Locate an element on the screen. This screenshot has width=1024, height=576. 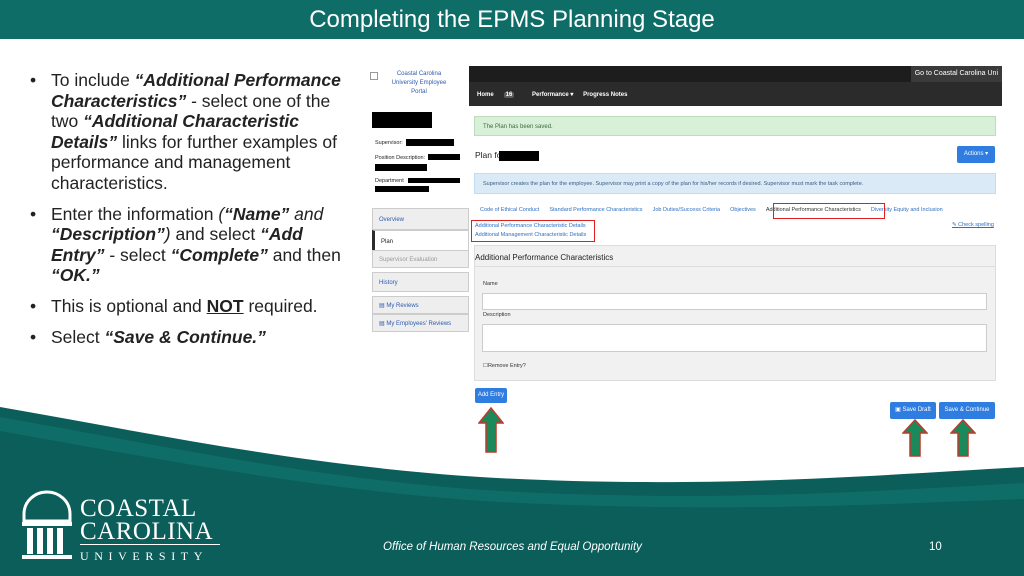
highlight-tab-box is located at coordinates (829, 211).